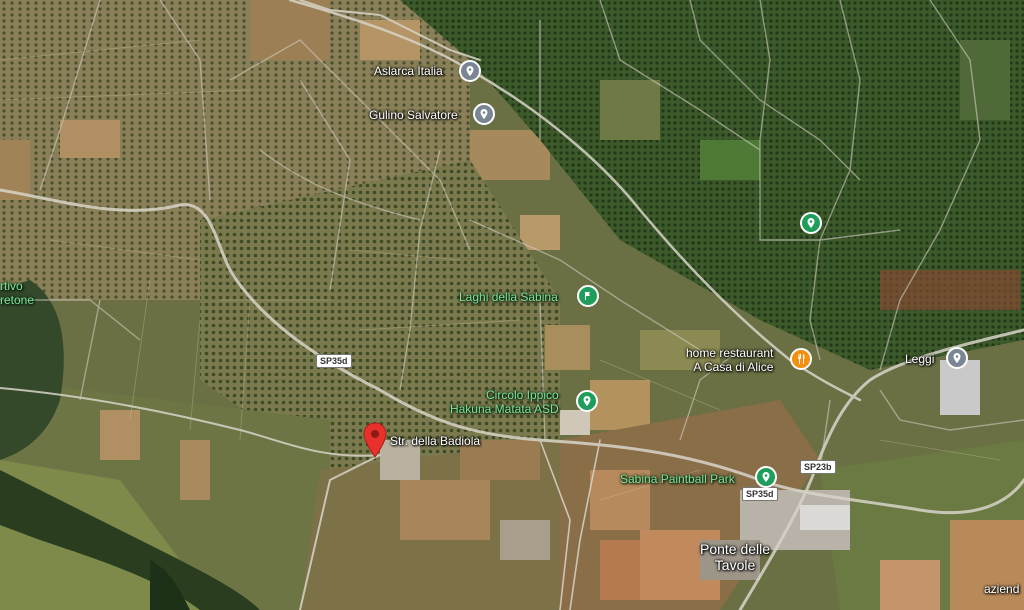 The image size is (1024, 610). Describe the element at coordinates (919, 359) in the screenshot. I see `place-label: Leggi` at that location.